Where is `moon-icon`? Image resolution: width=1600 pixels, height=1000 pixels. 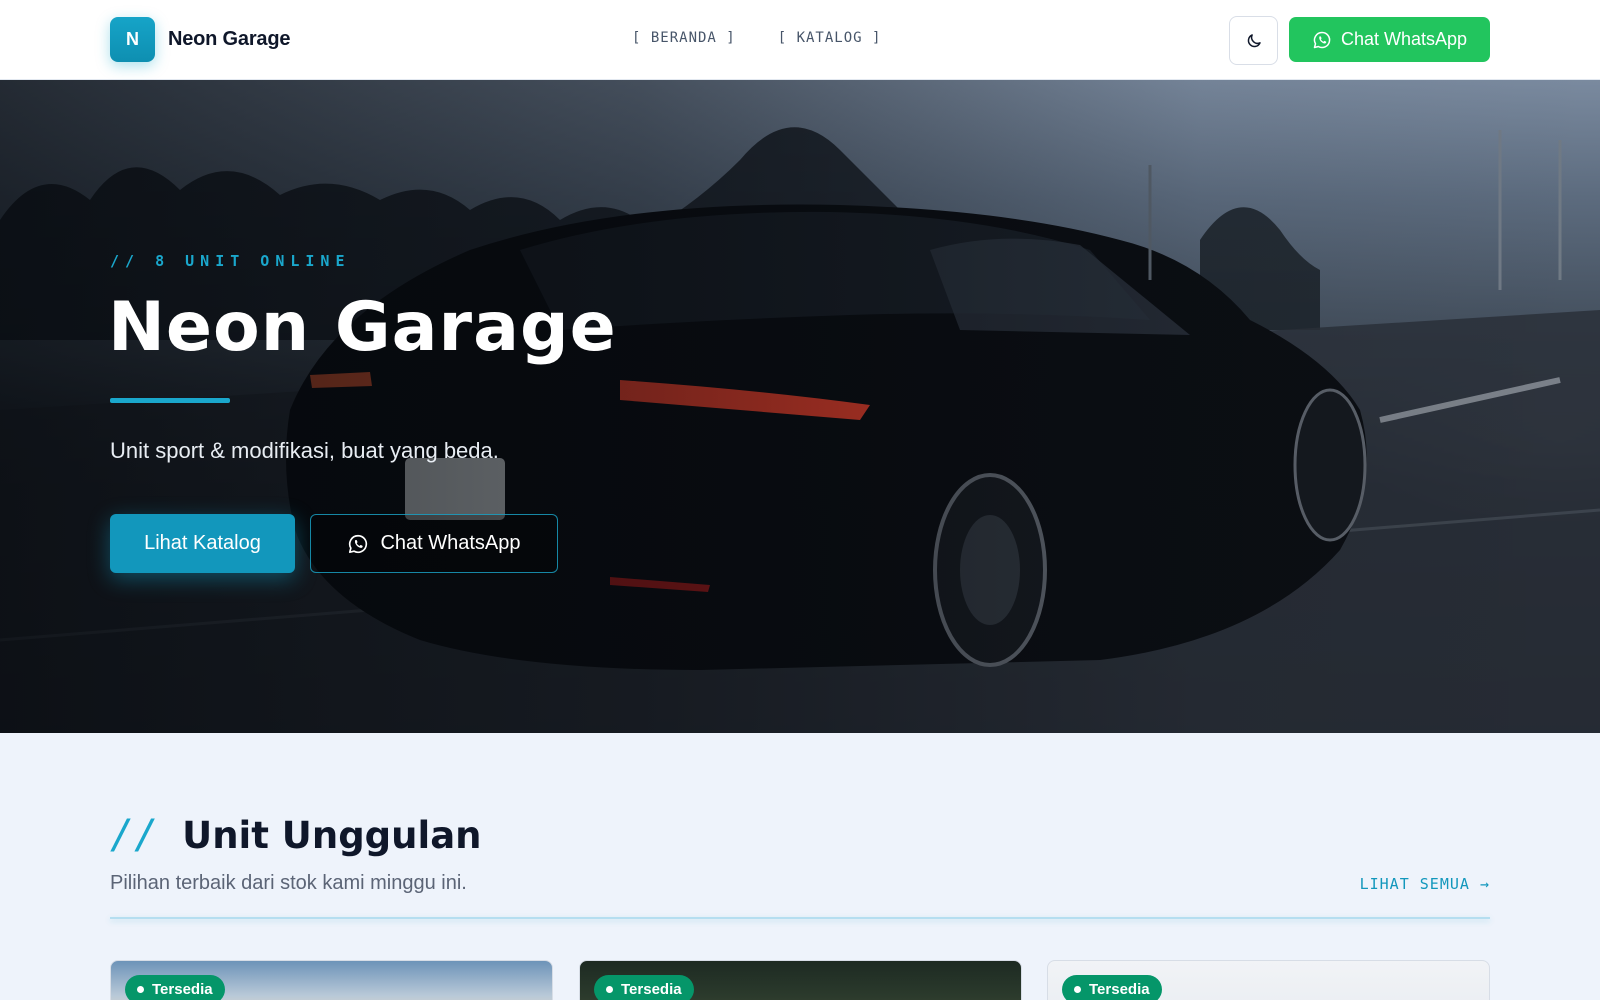
moon-icon is located at coordinates (1254, 40).